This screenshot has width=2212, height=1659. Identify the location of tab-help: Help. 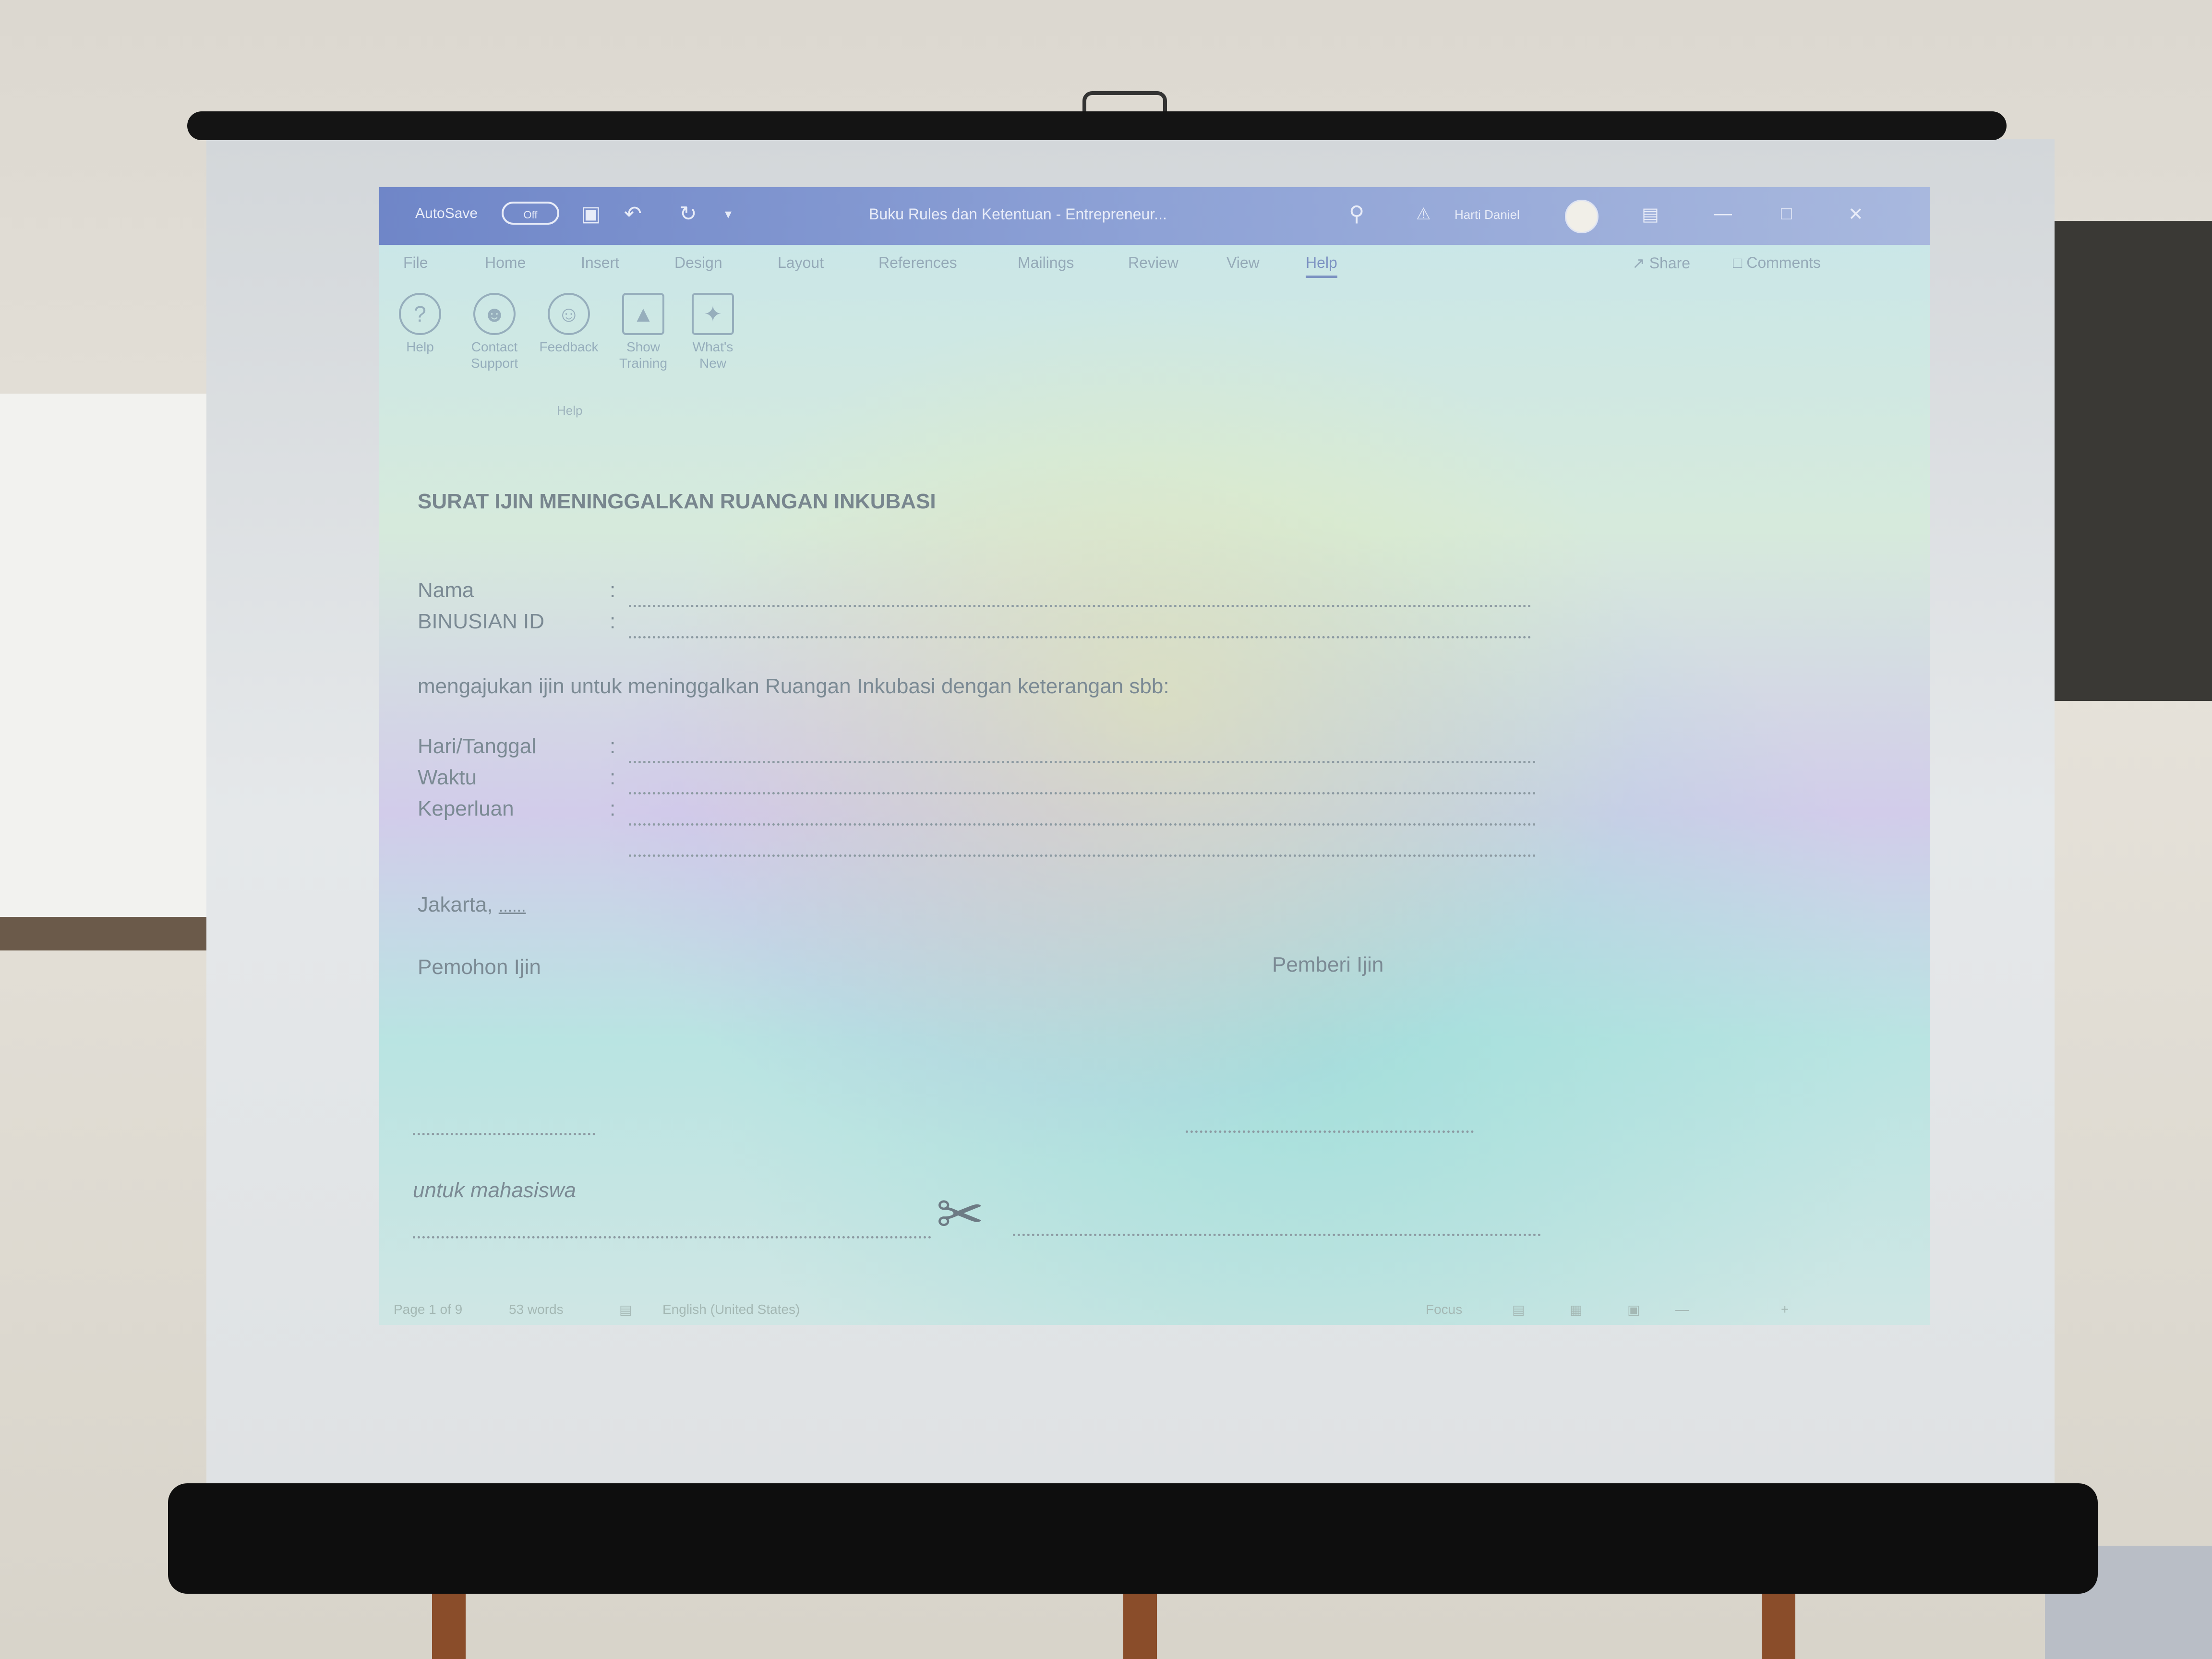
(1321, 266).